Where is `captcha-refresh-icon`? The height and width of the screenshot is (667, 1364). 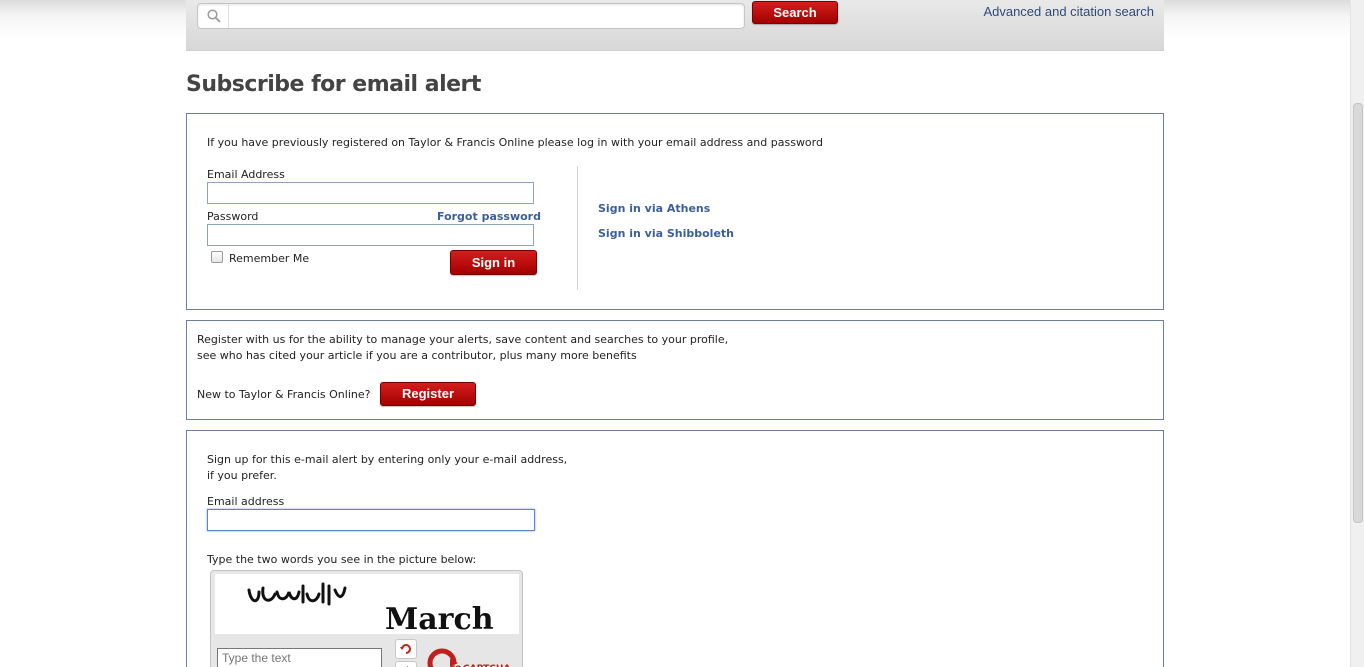
captcha-refresh-icon is located at coordinates (406, 649).